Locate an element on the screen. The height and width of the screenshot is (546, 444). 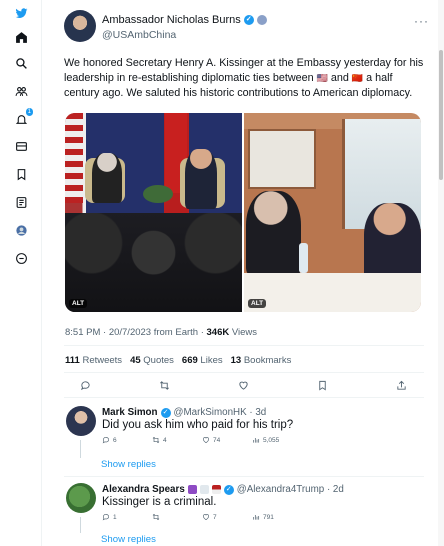
photo-plants is located at coordinates (158, 194).